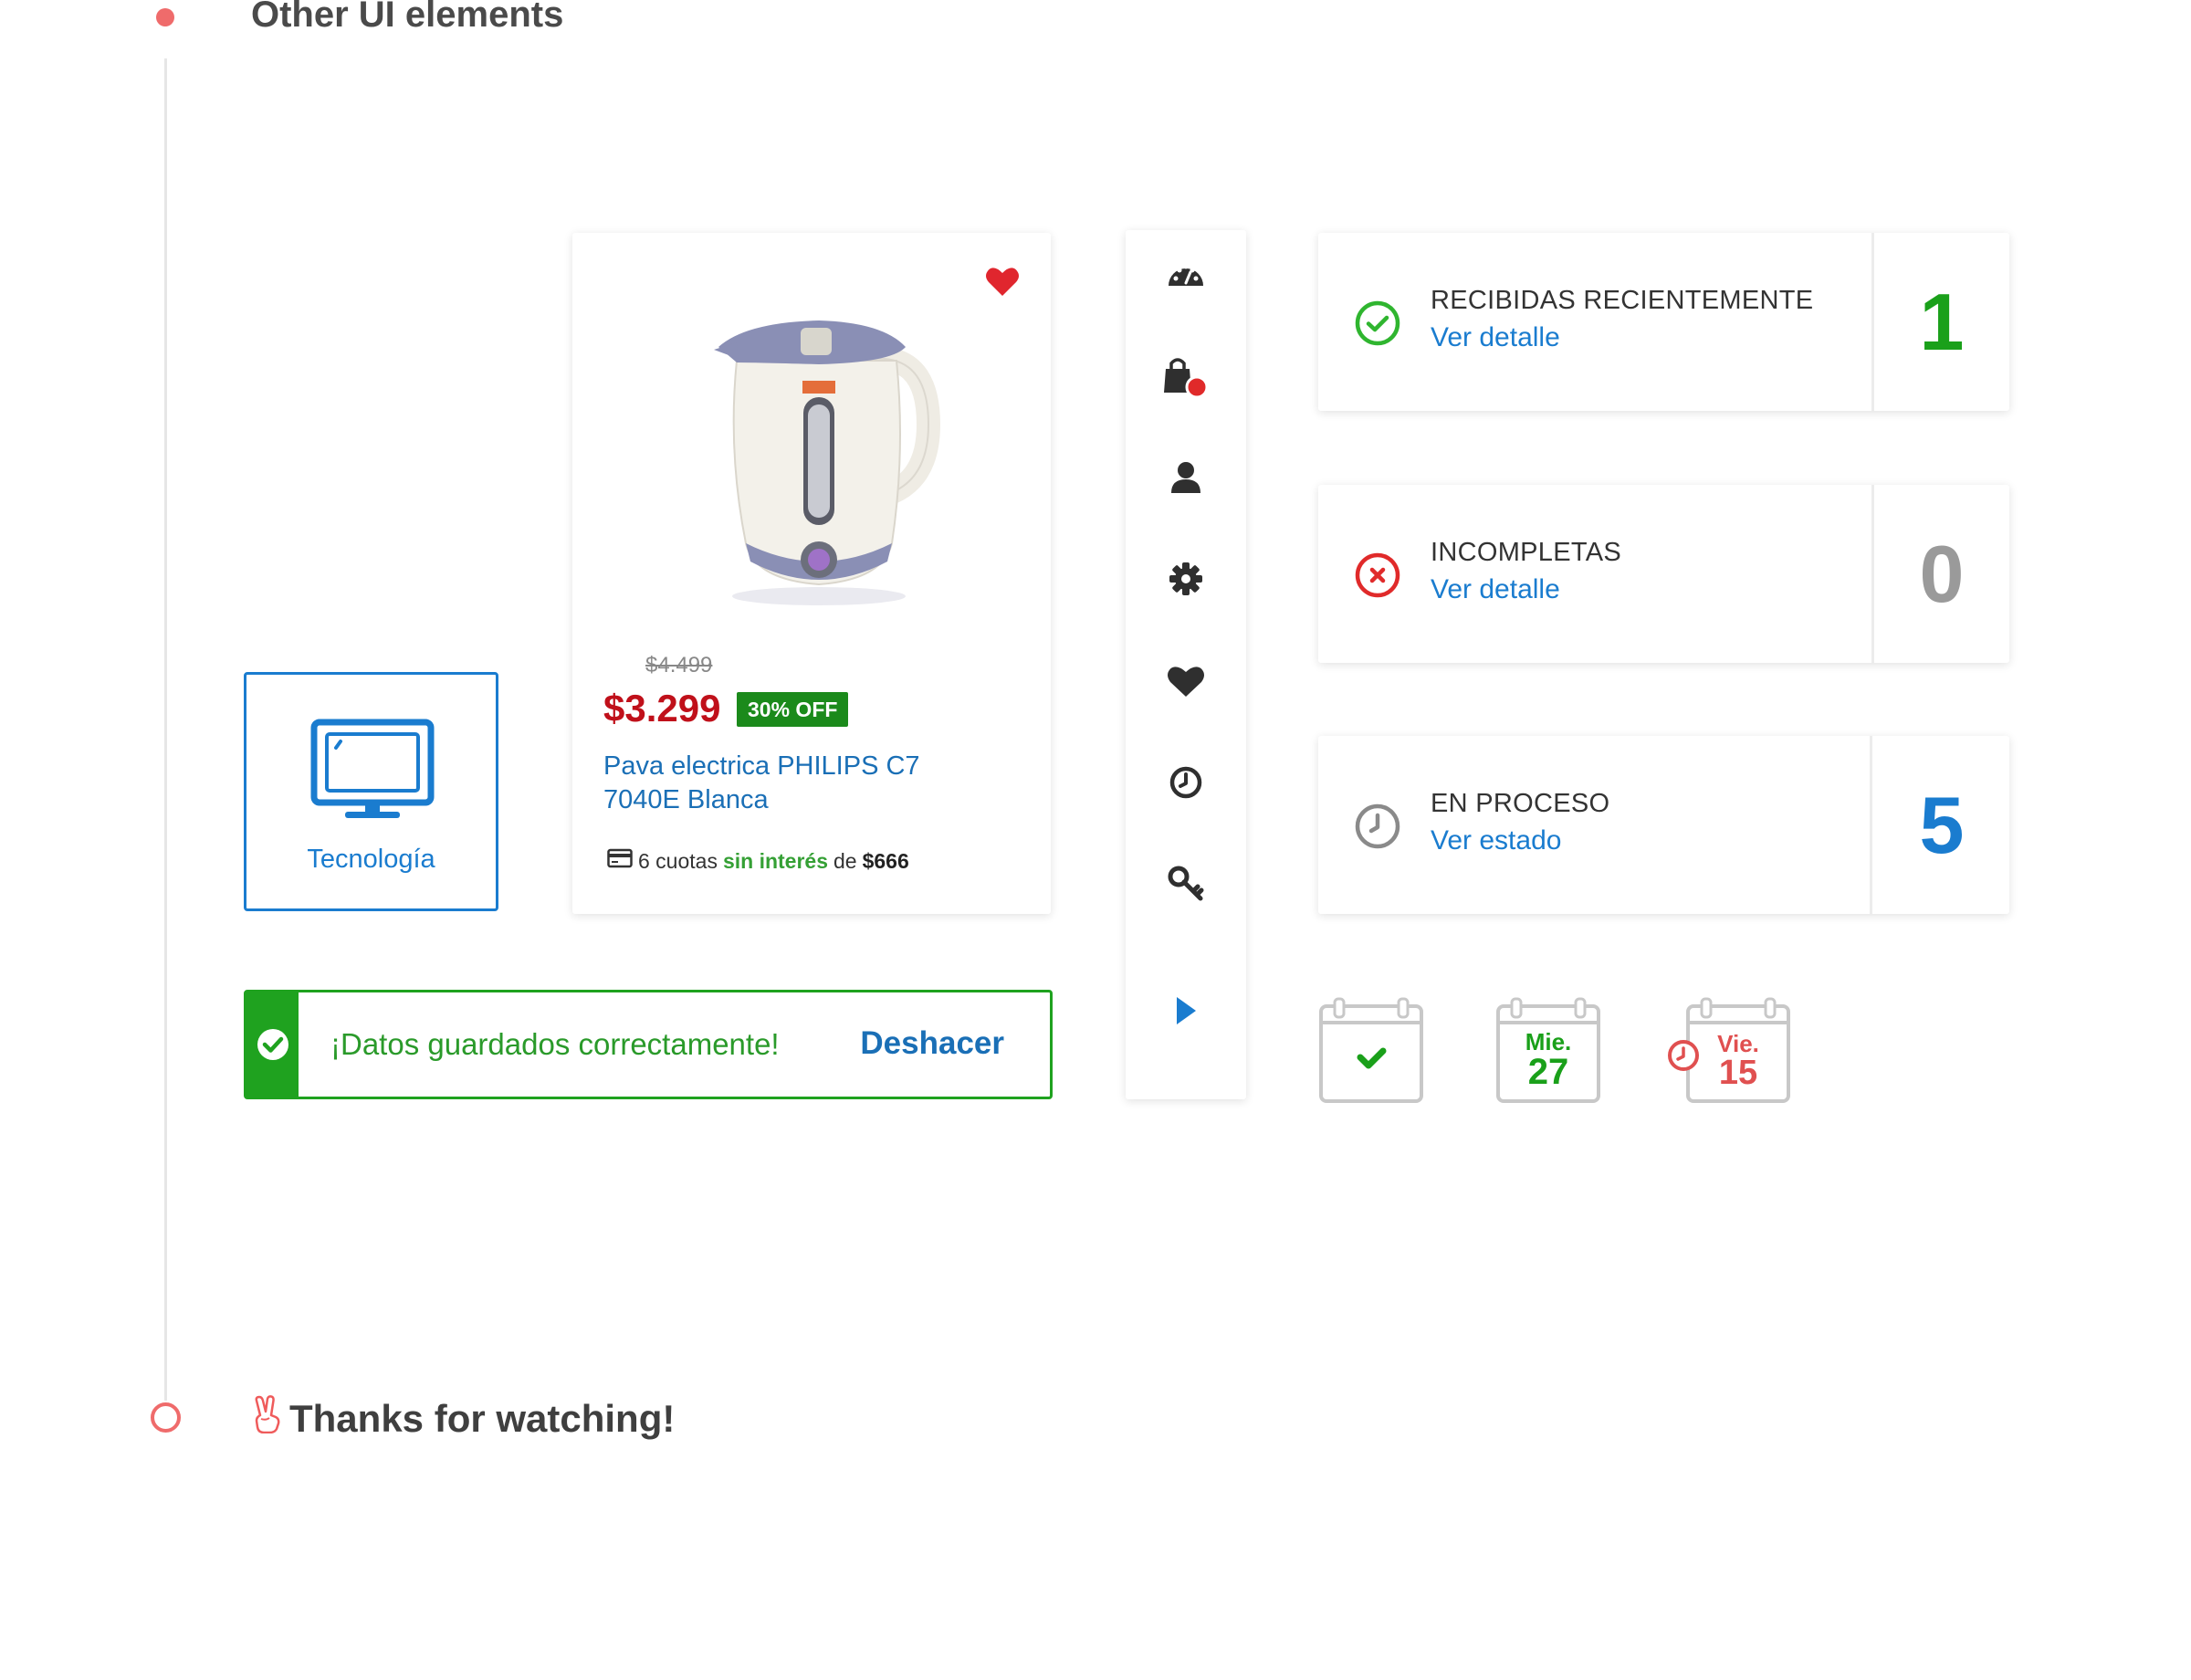  Describe the element at coordinates (1738, 1073) in the screenshot. I see `calendar-date: 15` at that location.